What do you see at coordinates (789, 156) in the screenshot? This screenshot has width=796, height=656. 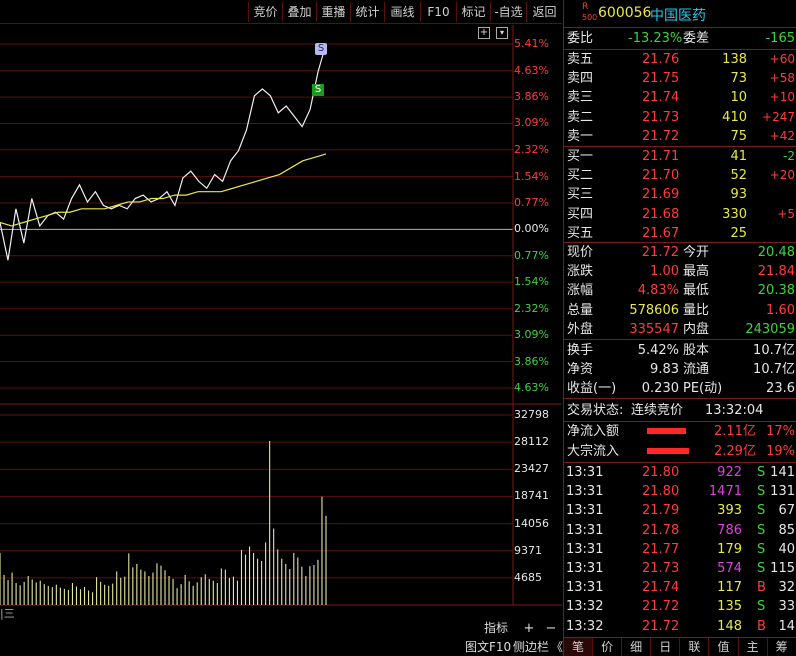 I see `buys-change: -2` at bounding box center [789, 156].